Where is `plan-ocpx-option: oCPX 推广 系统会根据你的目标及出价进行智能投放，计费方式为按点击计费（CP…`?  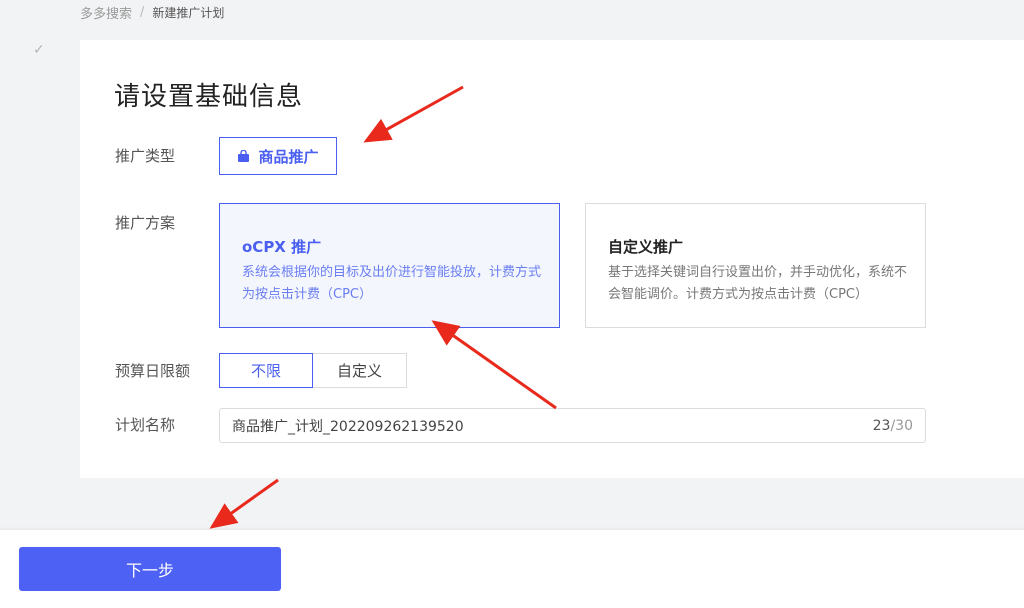
plan-ocpx-option: oCPX 推广 系统会根据你的目标及出价进行智能投放，计费方式为按点击计费（CP… is located at coordinates (389, 265).